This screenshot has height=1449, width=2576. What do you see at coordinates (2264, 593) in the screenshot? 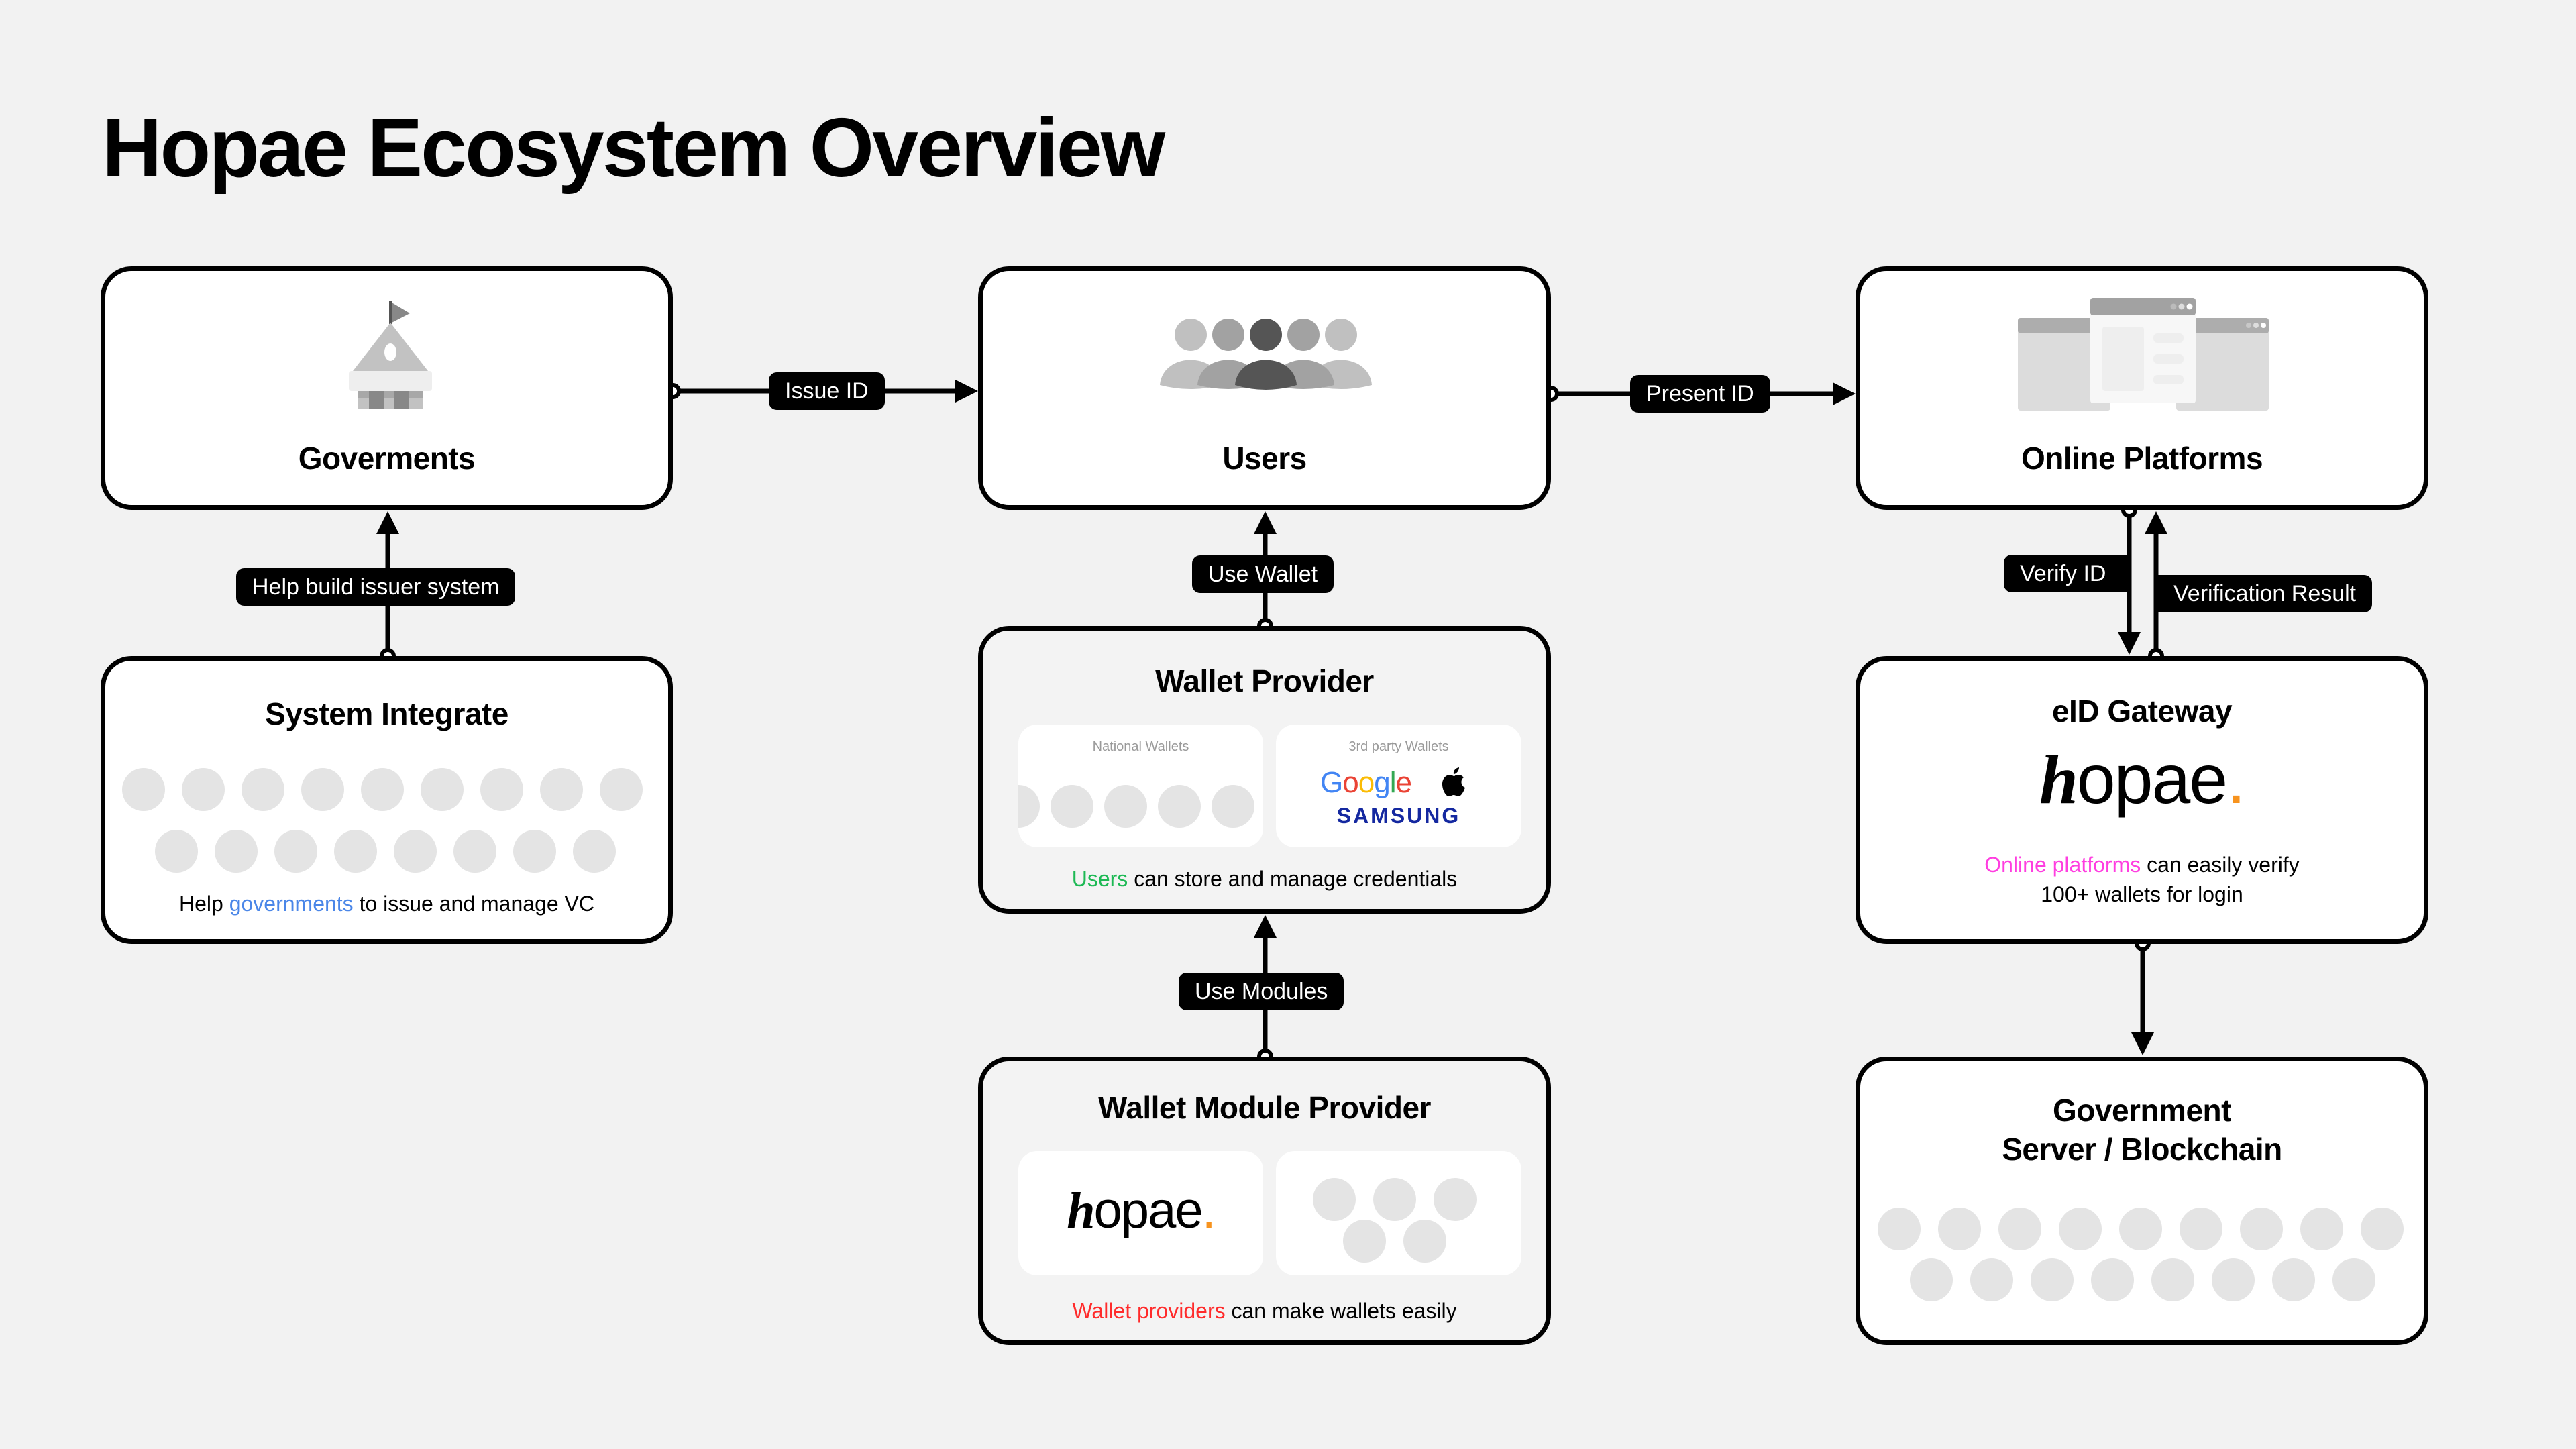
I see `edge-label-verification-result: Verification Result` at bounding box center [2264, 593].